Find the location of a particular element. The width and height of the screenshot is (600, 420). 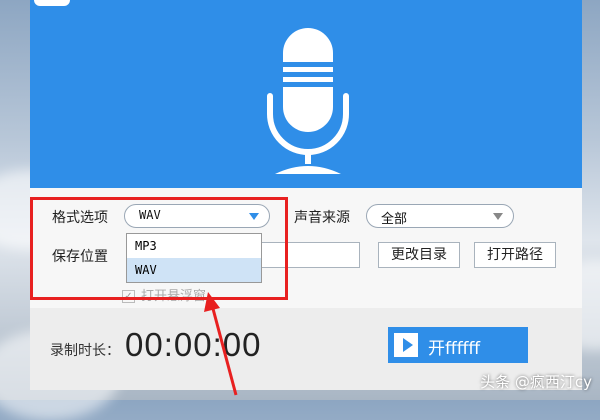

source-label: 声音来源 is located at coordinates (322, 218).